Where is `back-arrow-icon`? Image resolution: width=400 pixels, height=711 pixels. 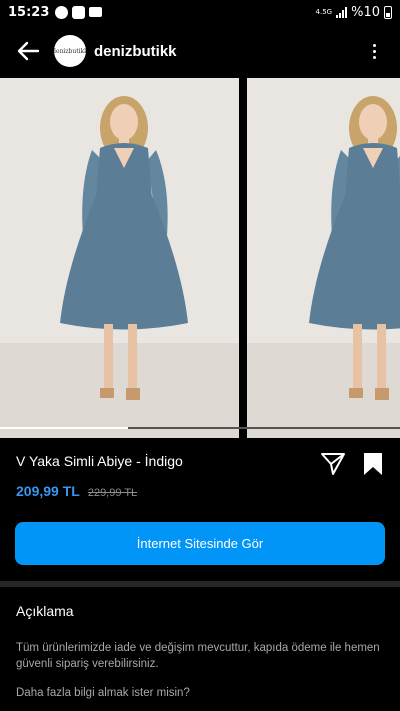
back-arrow-icon is located at coordinates (28, 51).